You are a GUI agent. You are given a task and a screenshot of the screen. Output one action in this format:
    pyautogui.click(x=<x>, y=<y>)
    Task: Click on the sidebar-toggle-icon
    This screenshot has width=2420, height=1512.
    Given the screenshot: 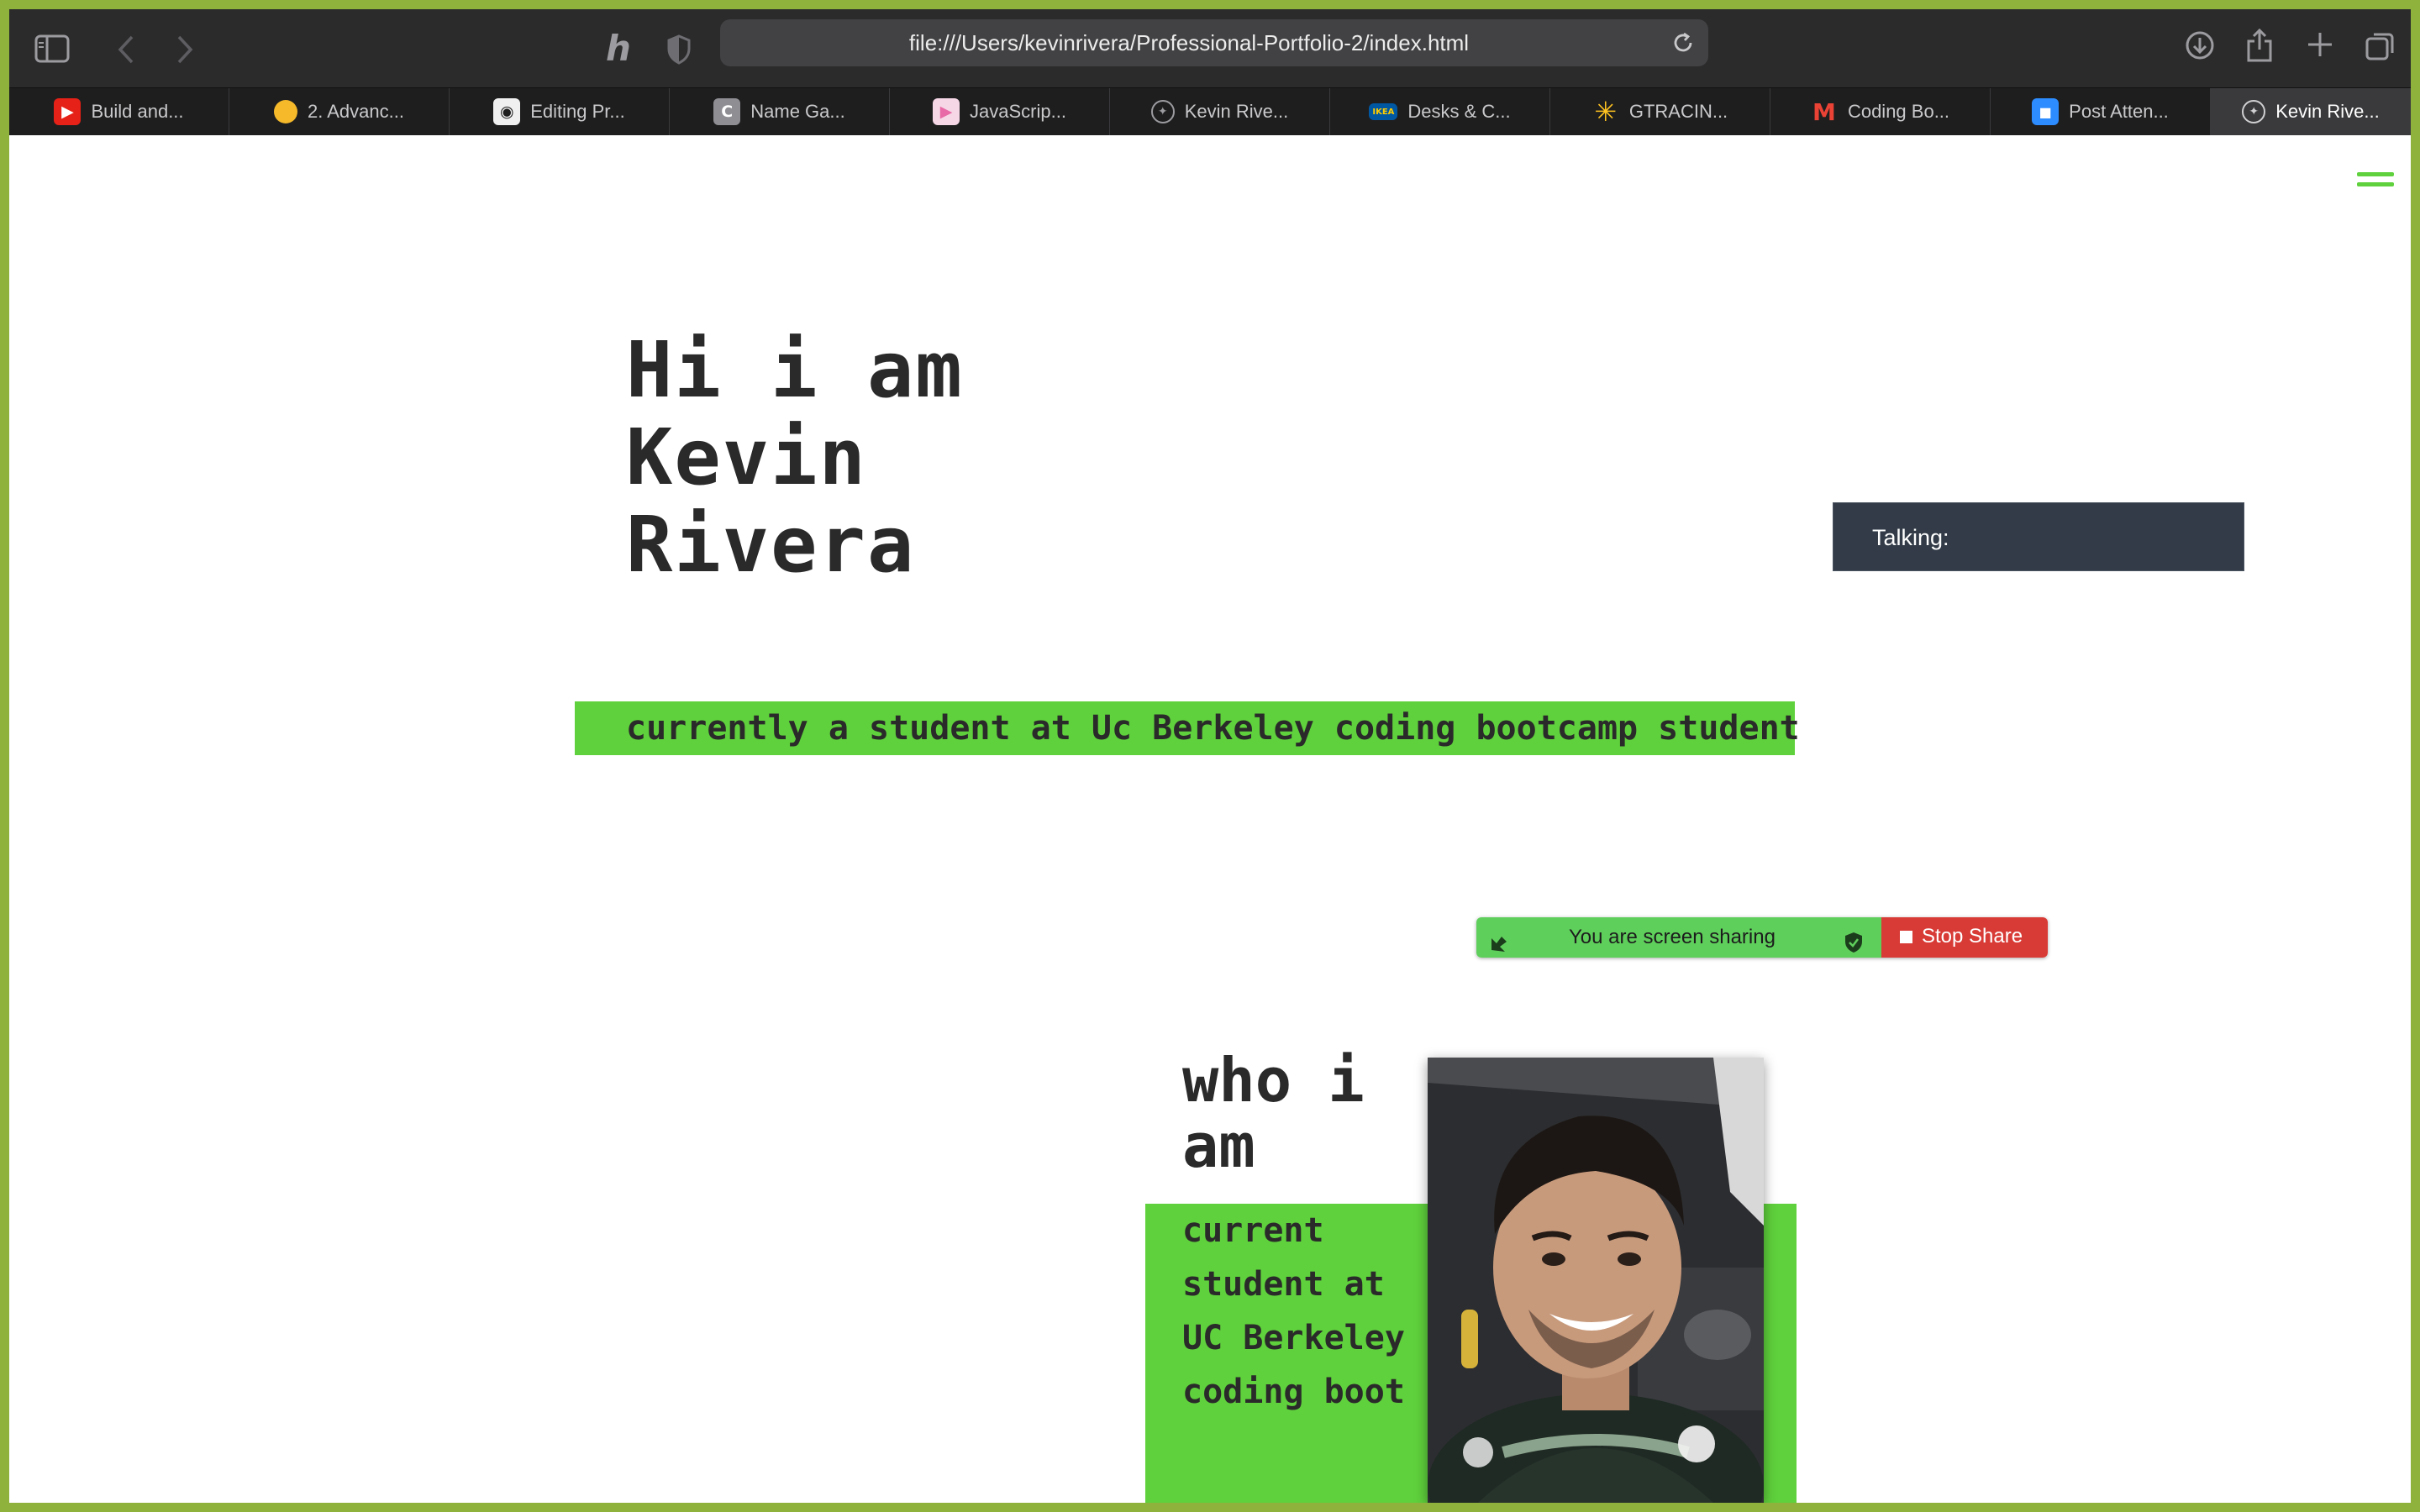 What is the action you would take?
    pyautogui.click(x=52, y=48)
    